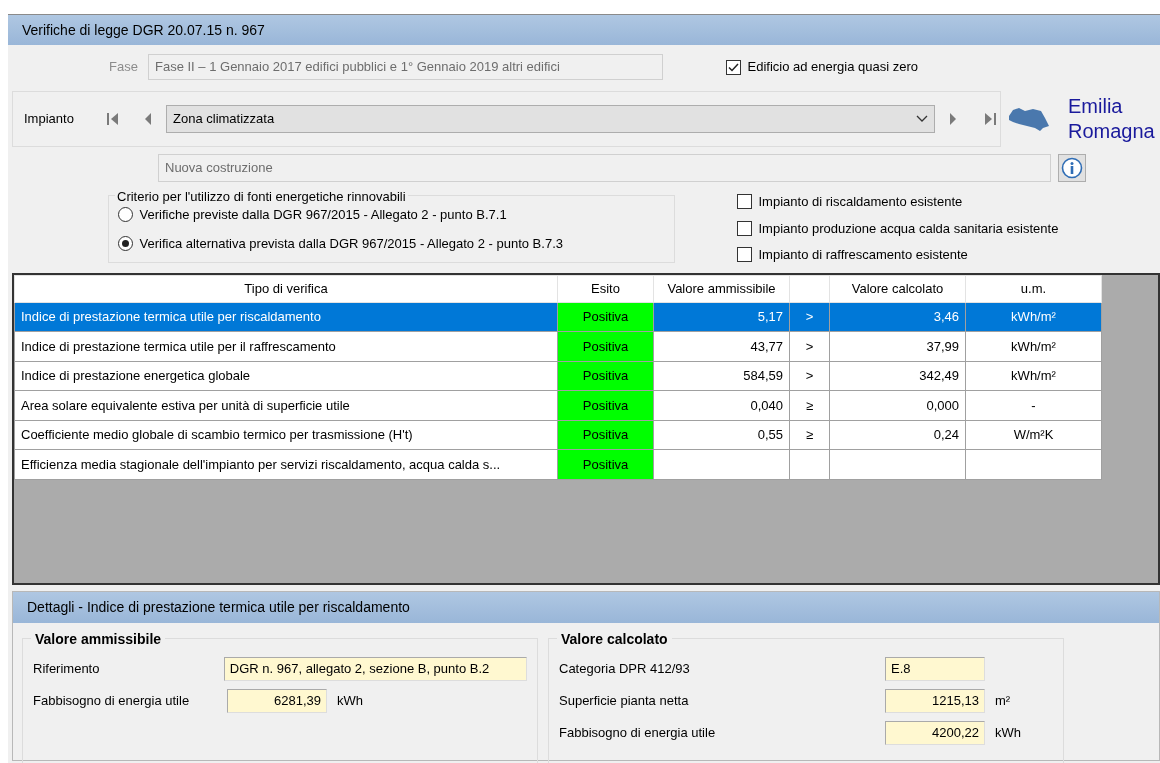 Image resolution: width=1160 pixels, height=763 pixels. I want to click on checkbox-label: Impianto di raffrescamento esistente, so click(863, 255).